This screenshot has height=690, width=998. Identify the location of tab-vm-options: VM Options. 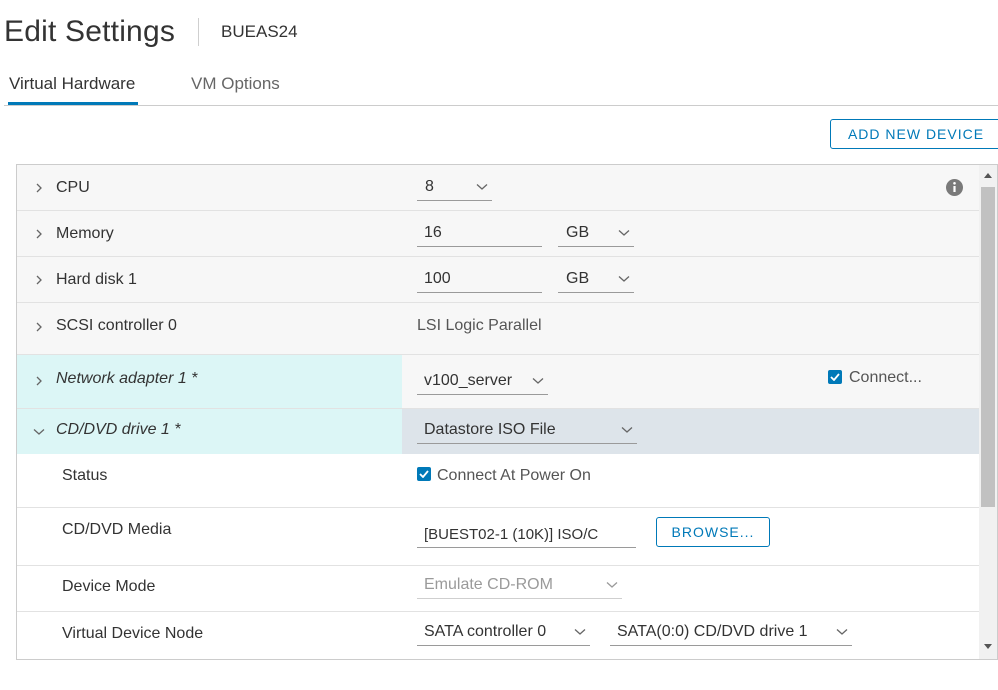
(235, 89).